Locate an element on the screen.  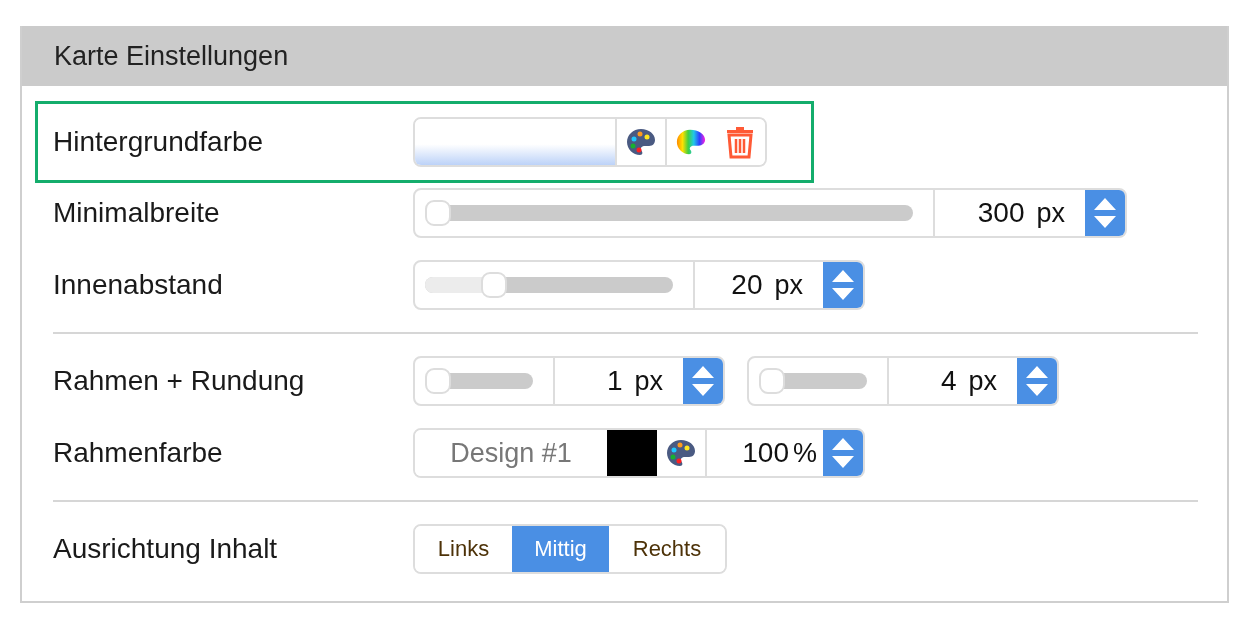
setting-label: Rahmenfarbe is located at coordinates (138, 453).